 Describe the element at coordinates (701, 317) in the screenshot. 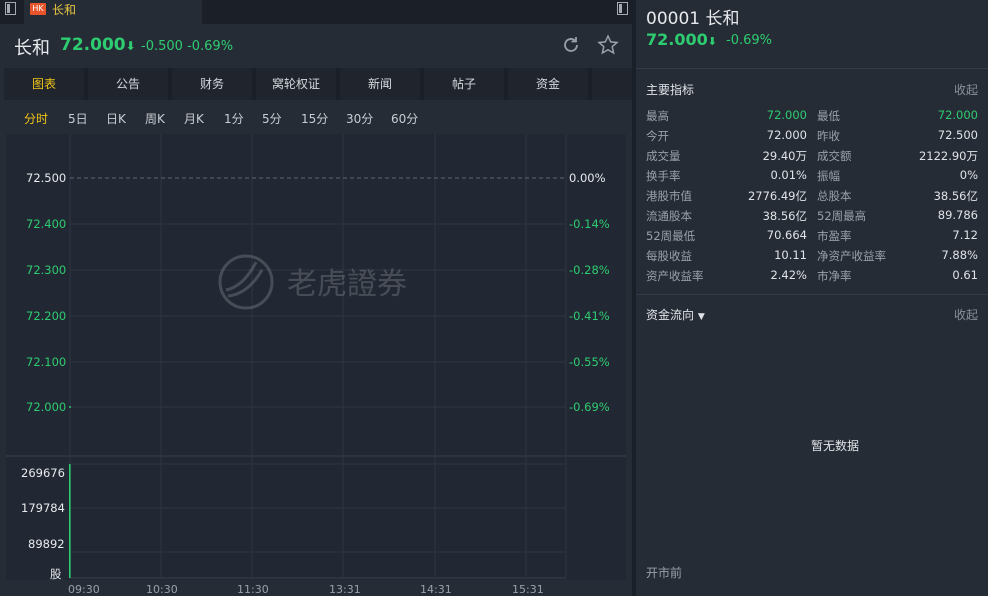

I see `caret-down-icon: ▼` at that location.